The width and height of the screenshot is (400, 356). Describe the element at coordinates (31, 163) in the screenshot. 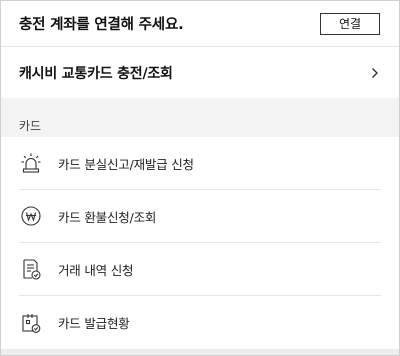

I see `siren-icon` at that location.